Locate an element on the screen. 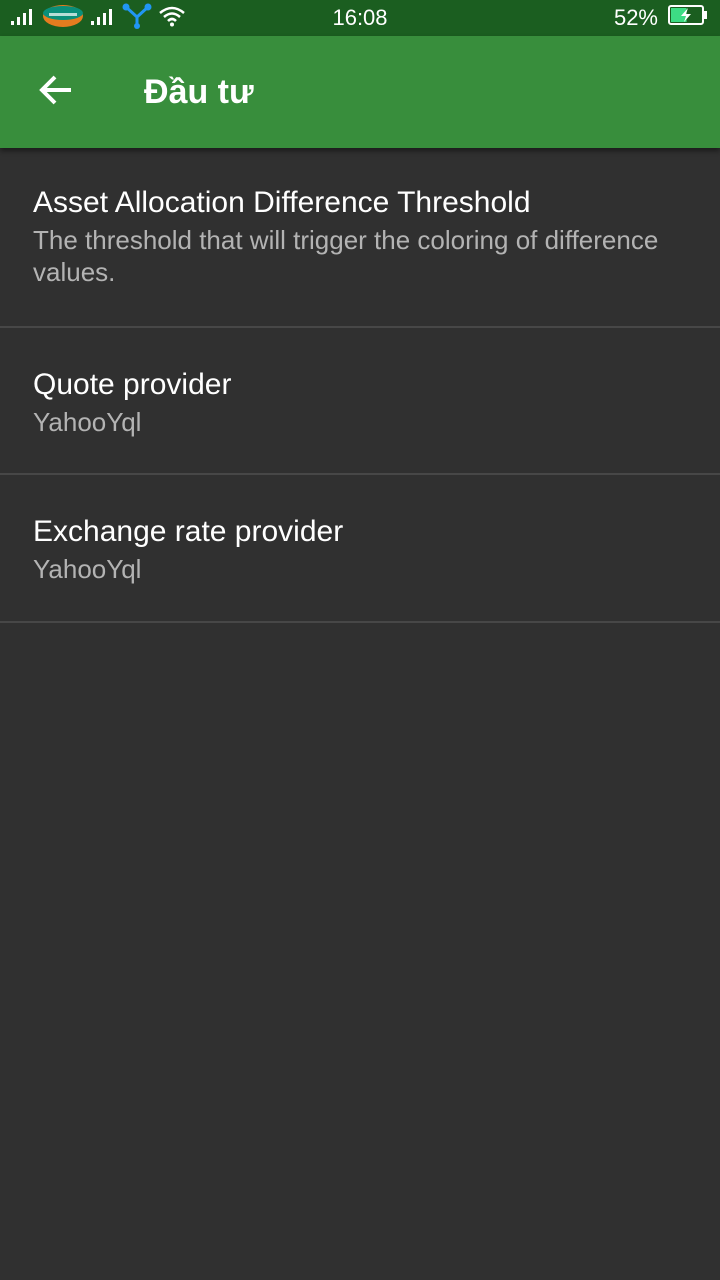 This screenshot has width=720, height=1280. pref-title: Quote provider is located at coordinates (132, 384).